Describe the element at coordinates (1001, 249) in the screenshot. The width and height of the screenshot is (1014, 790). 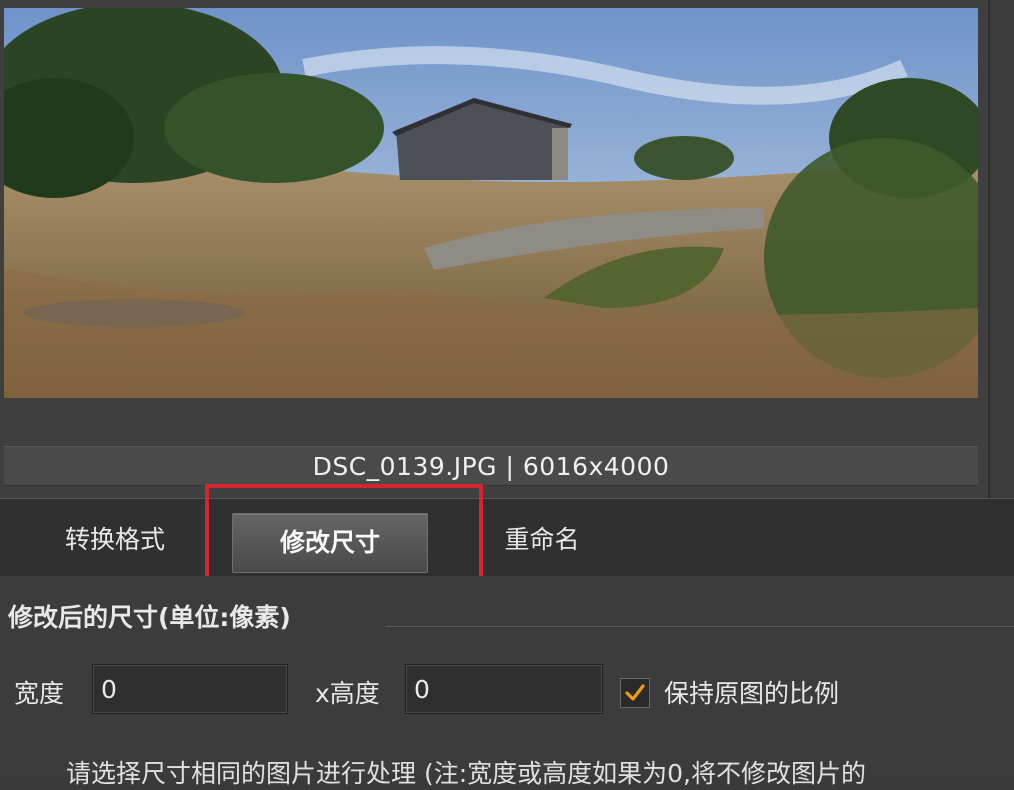
I see `scrollbar-strip` at that location.